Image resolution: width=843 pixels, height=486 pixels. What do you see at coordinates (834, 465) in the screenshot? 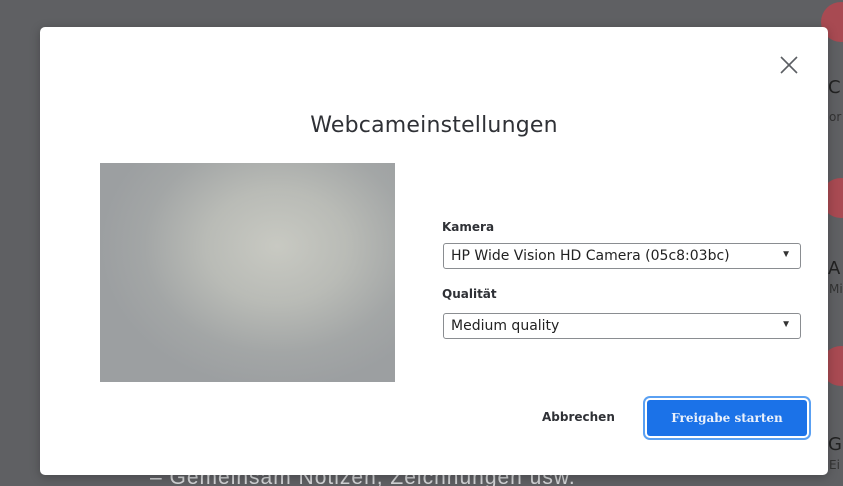
I see `background-side-text: Ei` at bounding box center [834, 465].